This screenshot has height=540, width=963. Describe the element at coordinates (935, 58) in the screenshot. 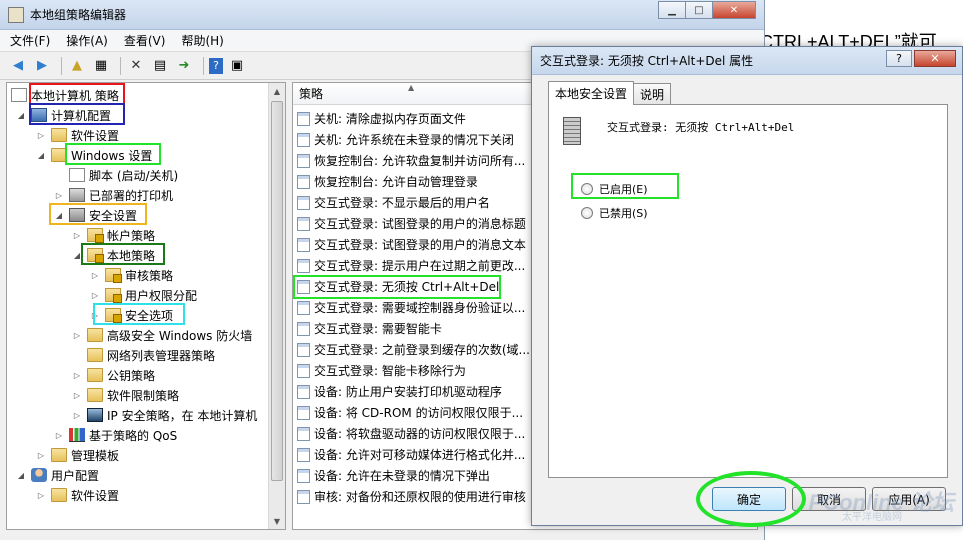

I see `dialog-close-icon: ✕` at that location.